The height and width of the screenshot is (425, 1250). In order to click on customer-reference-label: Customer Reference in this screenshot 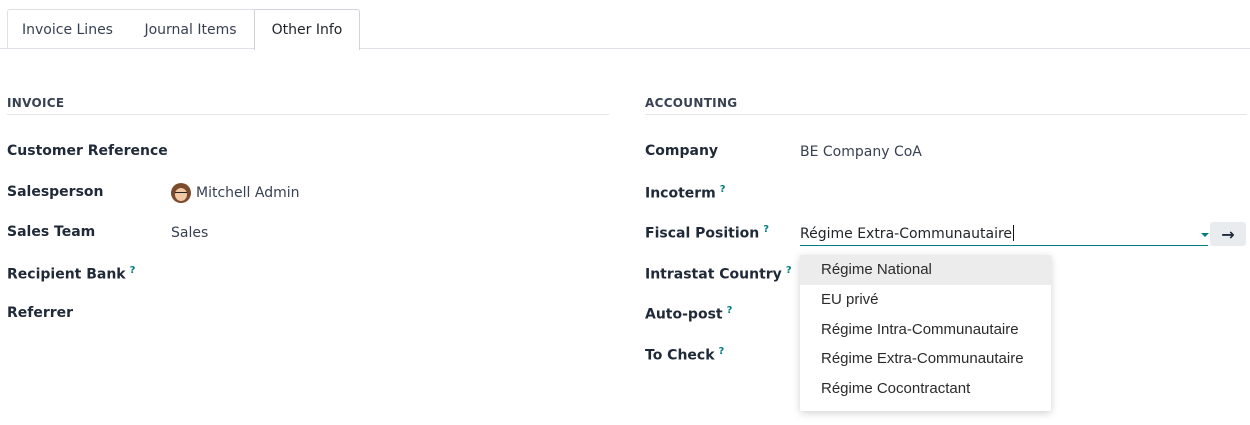, I will do `click(87, 151)`.